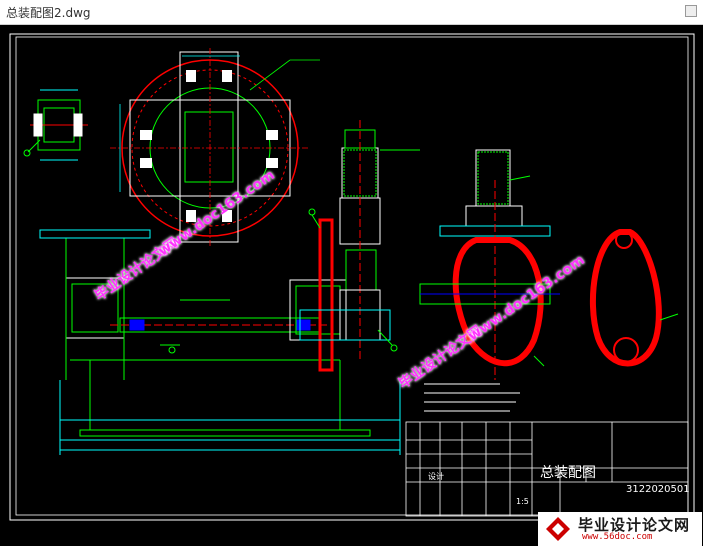 This screenshot has width=703, height=546. What do you see at coordinates (436, 476) in the screenshot?
I see `designer-label: 设计` at bounding box center [436, 476].